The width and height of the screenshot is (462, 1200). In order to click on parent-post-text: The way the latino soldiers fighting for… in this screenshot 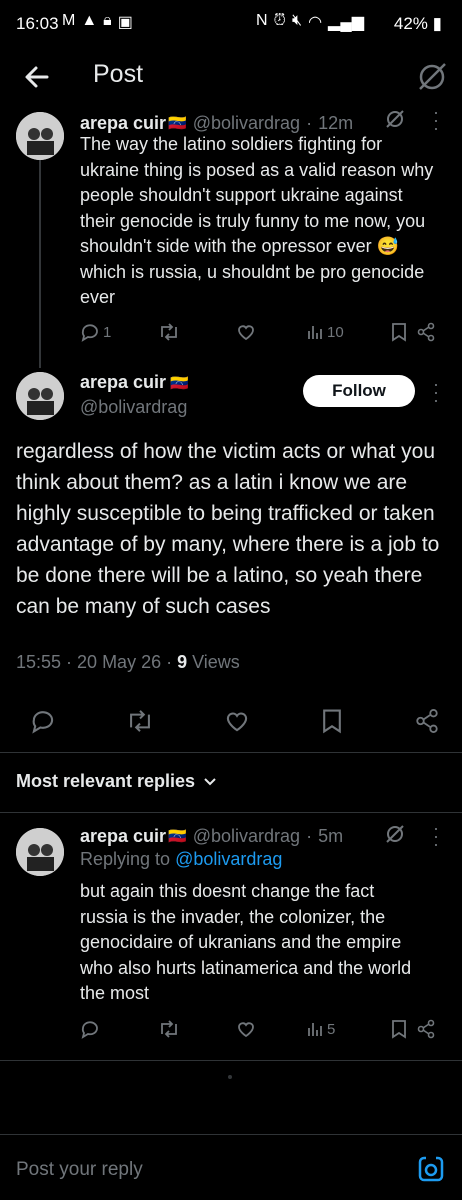, I will do `click(257, 220)`.